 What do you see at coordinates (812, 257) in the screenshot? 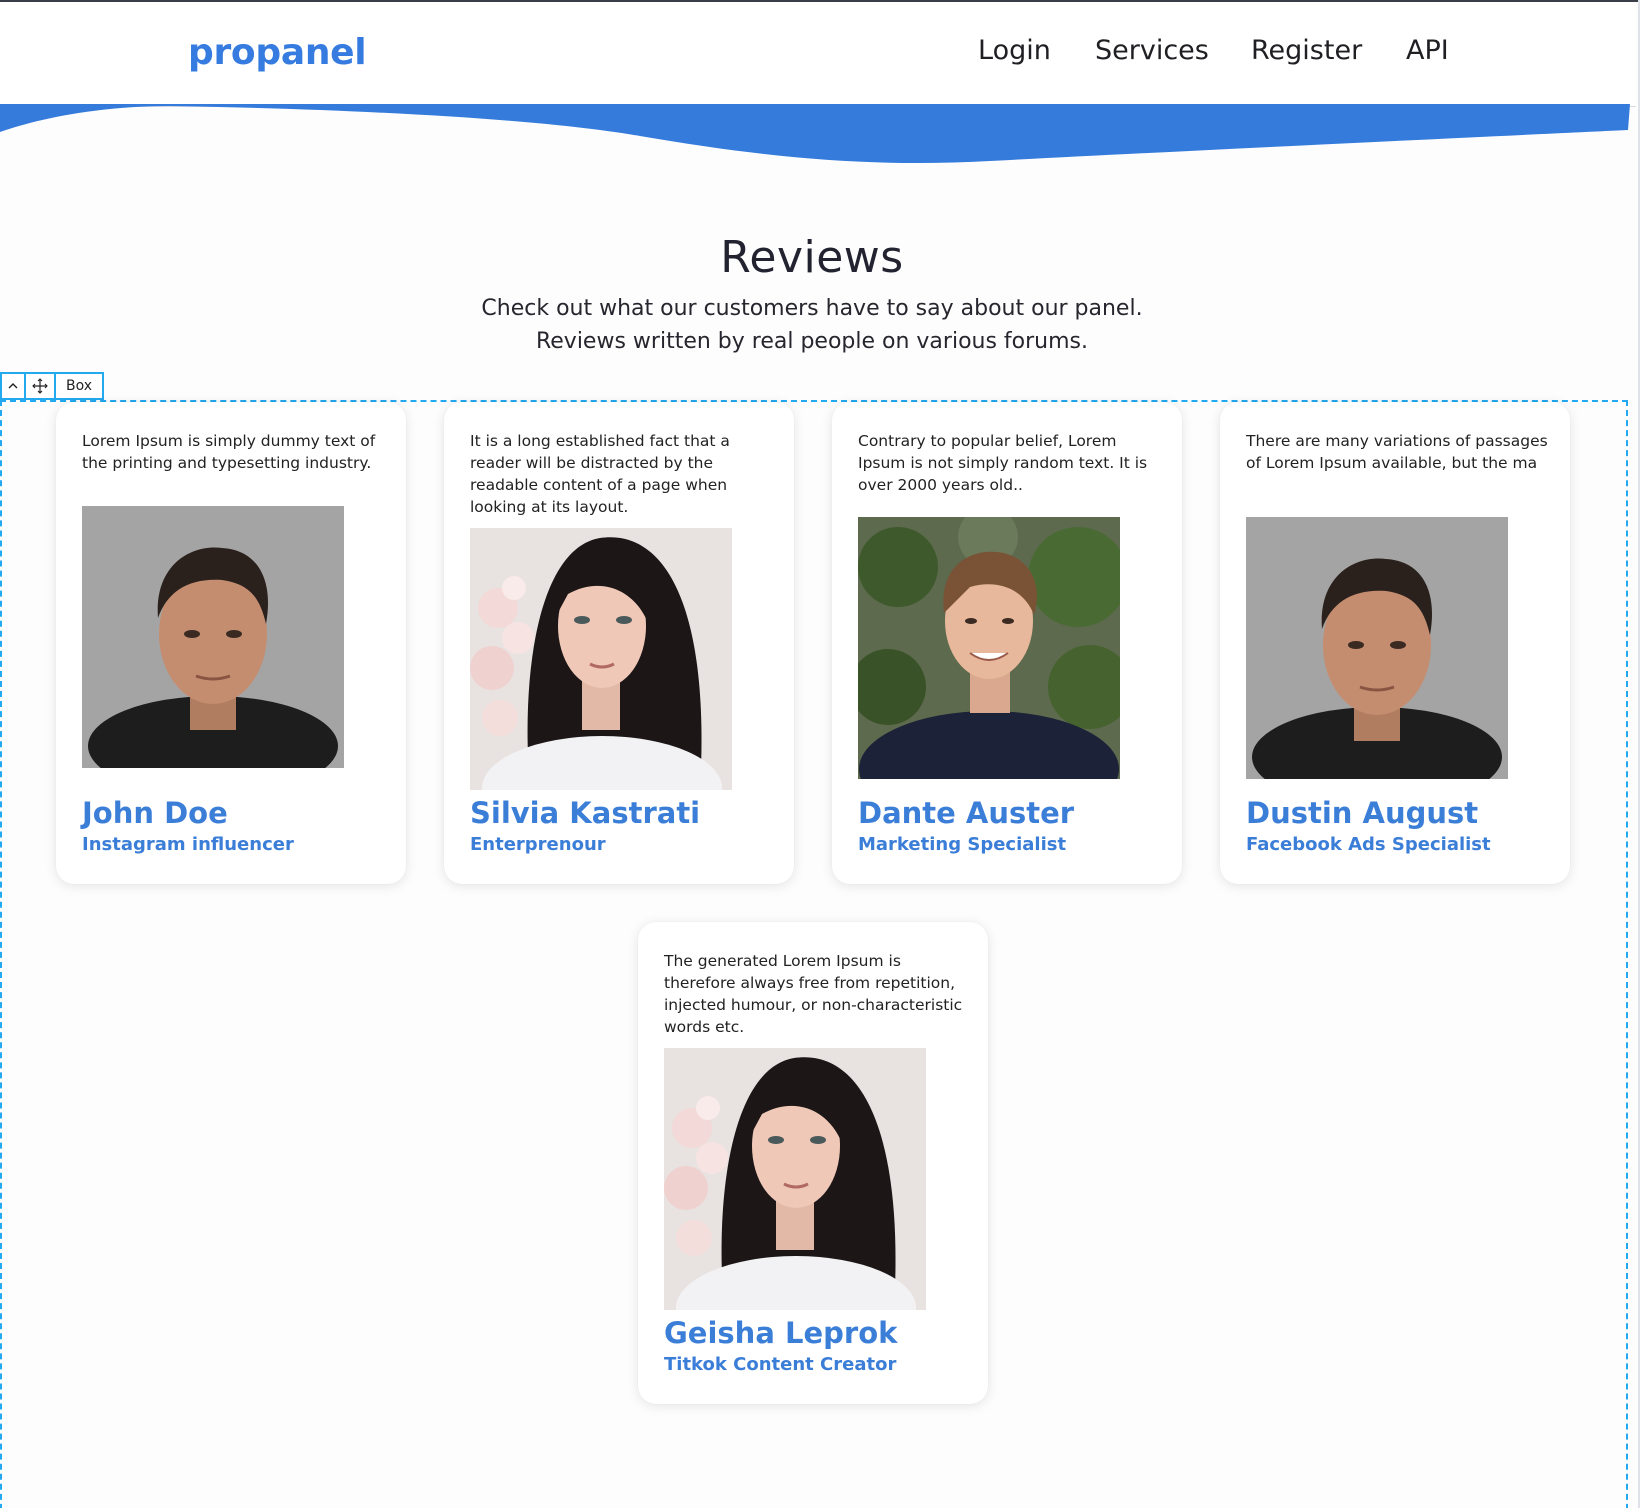
I see `reviews-title: Reviews` at bounding box center [812, 257].